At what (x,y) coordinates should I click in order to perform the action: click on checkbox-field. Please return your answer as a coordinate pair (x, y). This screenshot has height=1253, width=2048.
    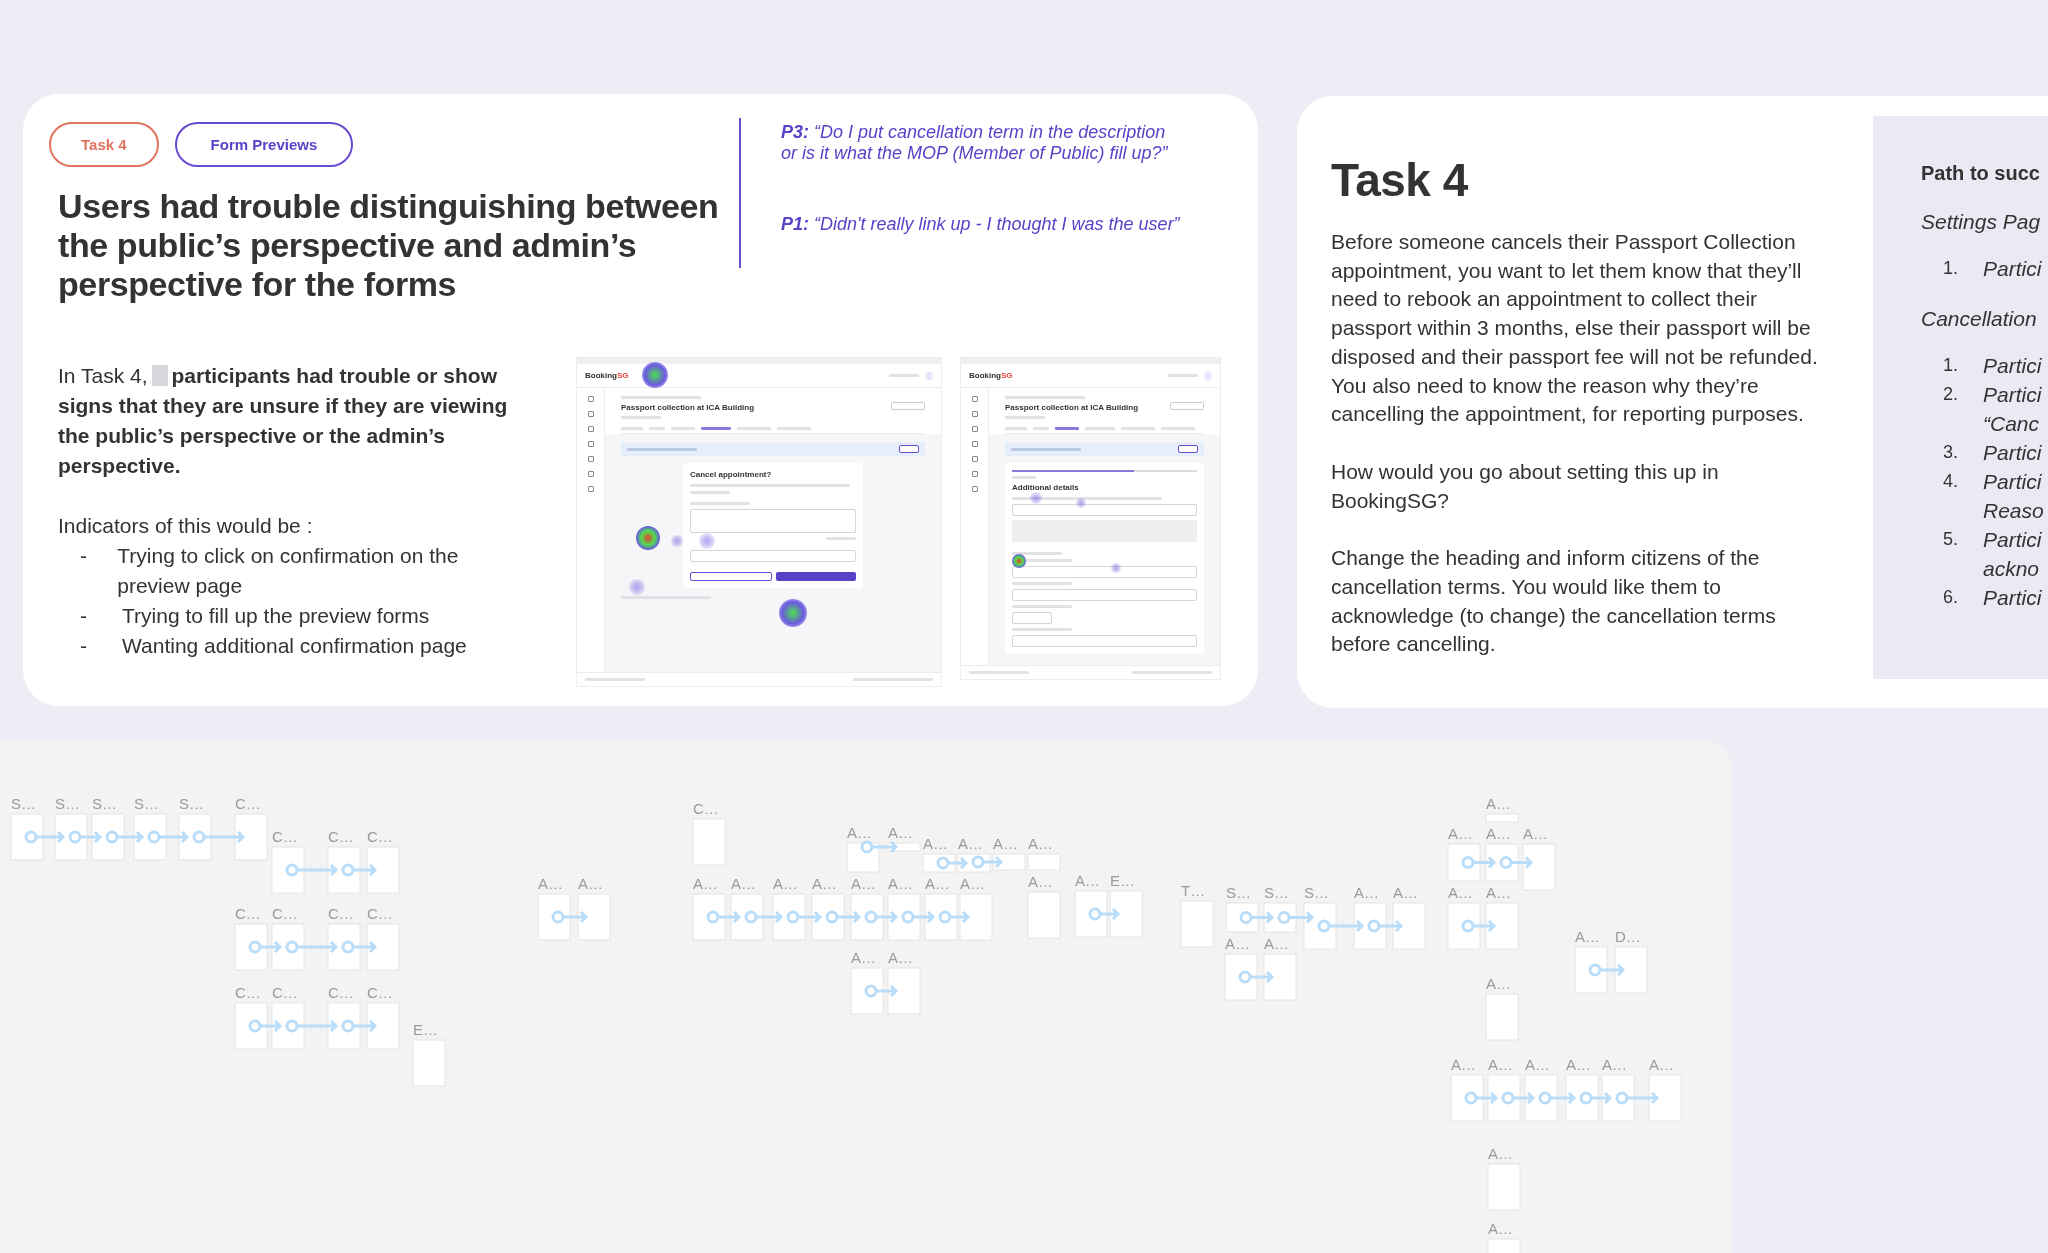
    Looking at the image, I should click on (773, 556).